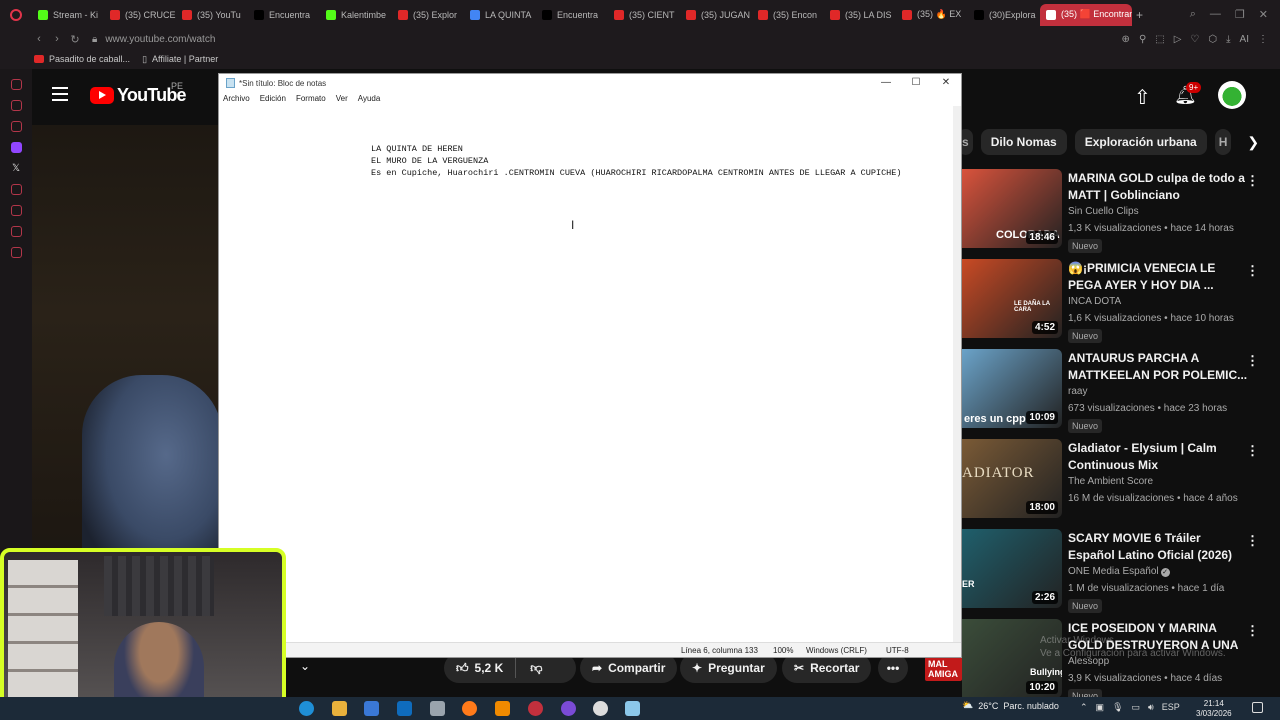 The width and height of the screenshot is (1280, 720). What do you see at coordinates (502, 708) in the screenshot?
I see `vlc-icon` at bounding box center [502, 708].